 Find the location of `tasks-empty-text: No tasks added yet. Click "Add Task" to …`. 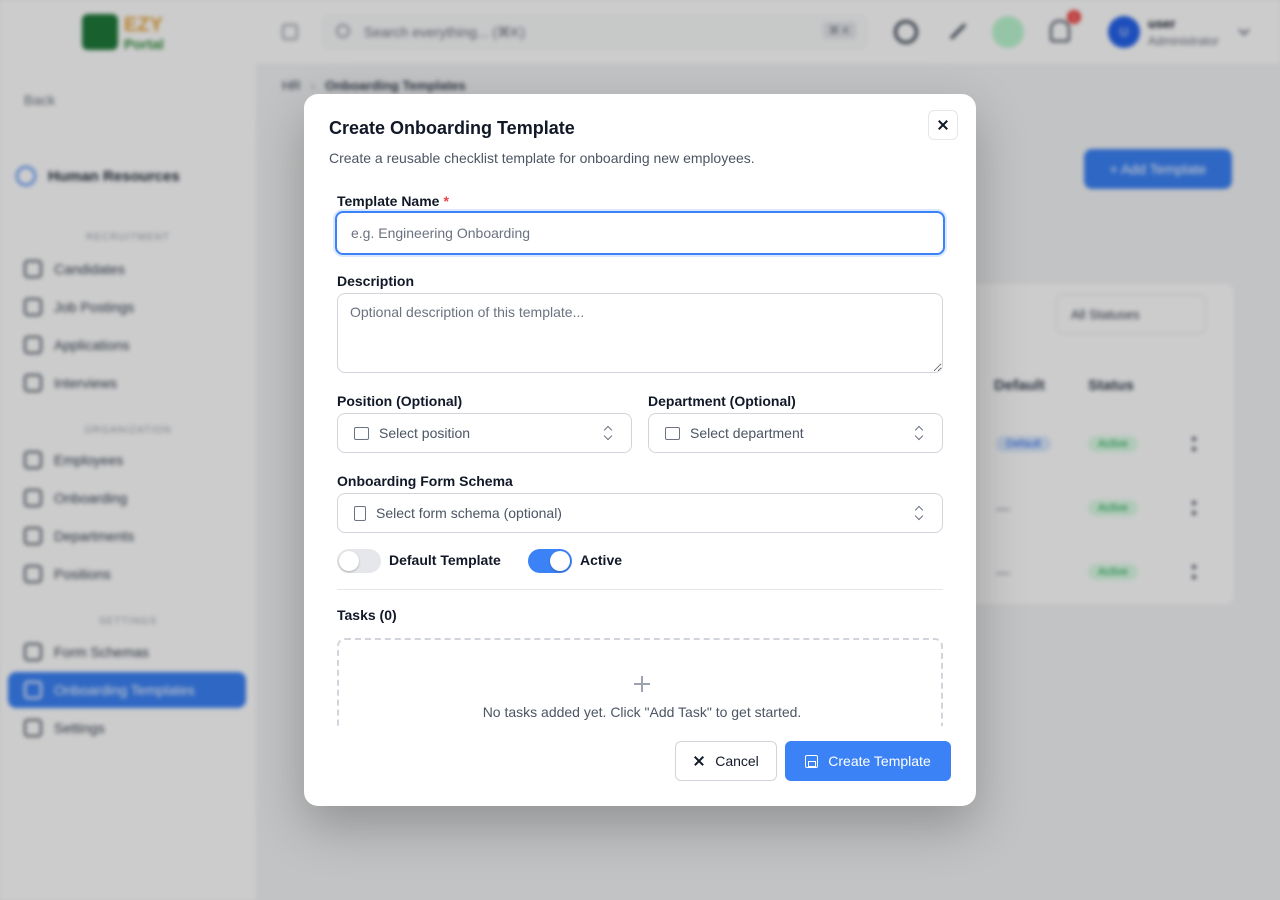

tasks-empty-text: No tasks added yet. Click "Add Task" to … is located at coordinates (642, 712).